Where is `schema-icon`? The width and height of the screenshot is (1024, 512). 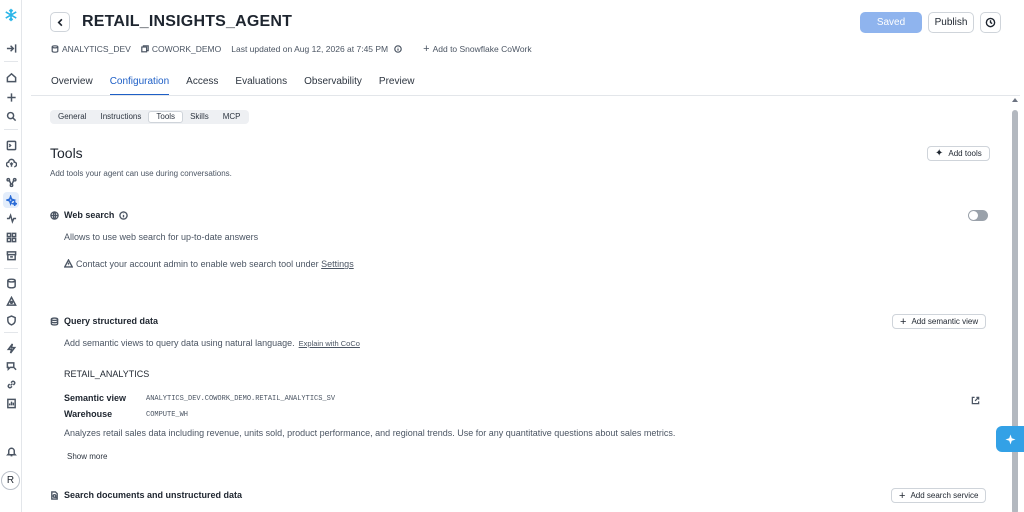
schema-icon is located at coordinates (145, 49).